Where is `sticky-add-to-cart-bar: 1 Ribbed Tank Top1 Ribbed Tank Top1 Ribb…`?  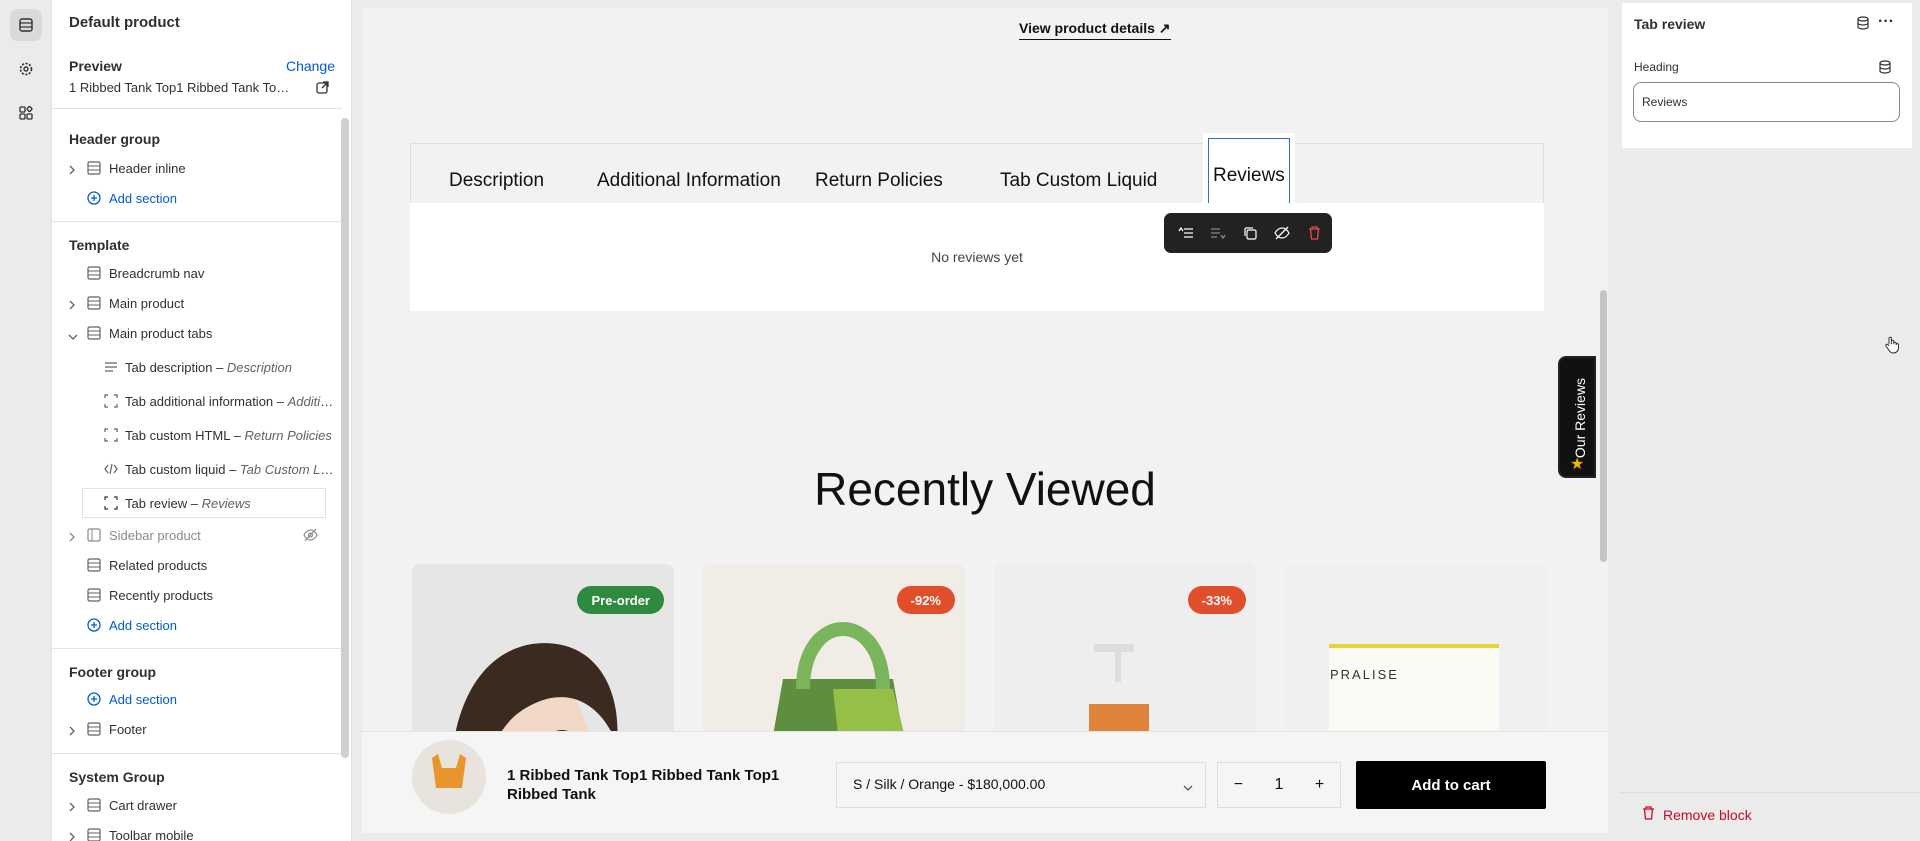
sticky-add-to-cart-bar: 1 Ribbed Tank Top1 Ribbed Tank Top1 Ribb… is located at coordinates (985, 782).